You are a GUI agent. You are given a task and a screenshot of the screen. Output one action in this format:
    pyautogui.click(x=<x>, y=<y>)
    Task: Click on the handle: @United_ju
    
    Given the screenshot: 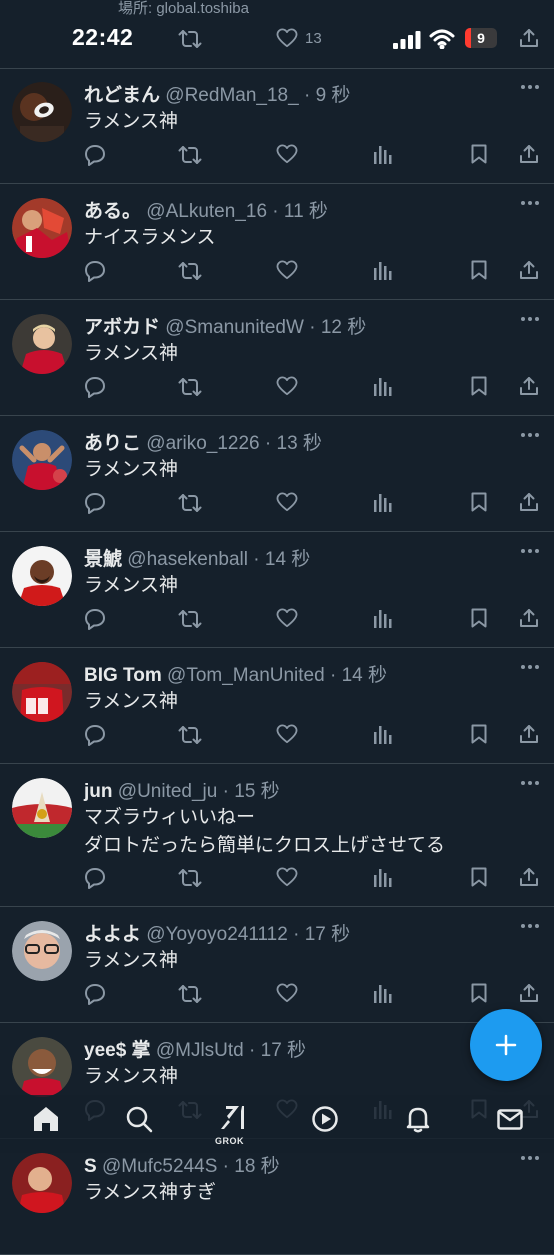 What is the action you would take?
    pyautogui.click(x=168, y=791)
    